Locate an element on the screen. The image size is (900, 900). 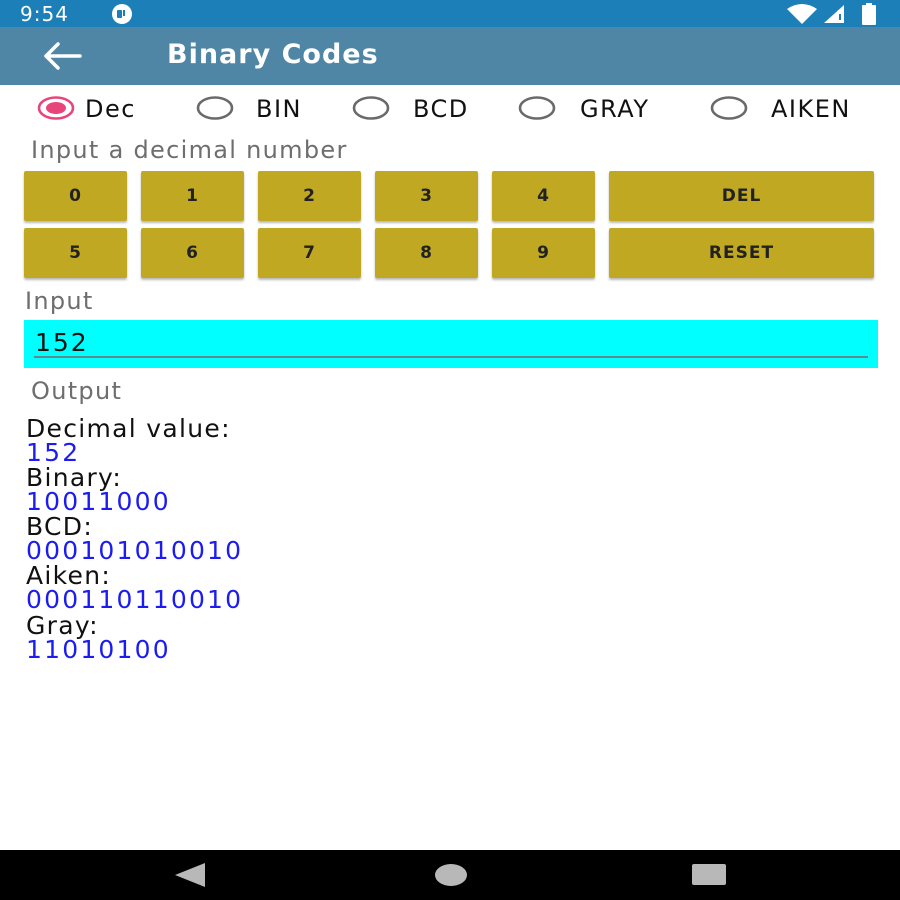
input-value: 152 is located at coordinates (62, 342).